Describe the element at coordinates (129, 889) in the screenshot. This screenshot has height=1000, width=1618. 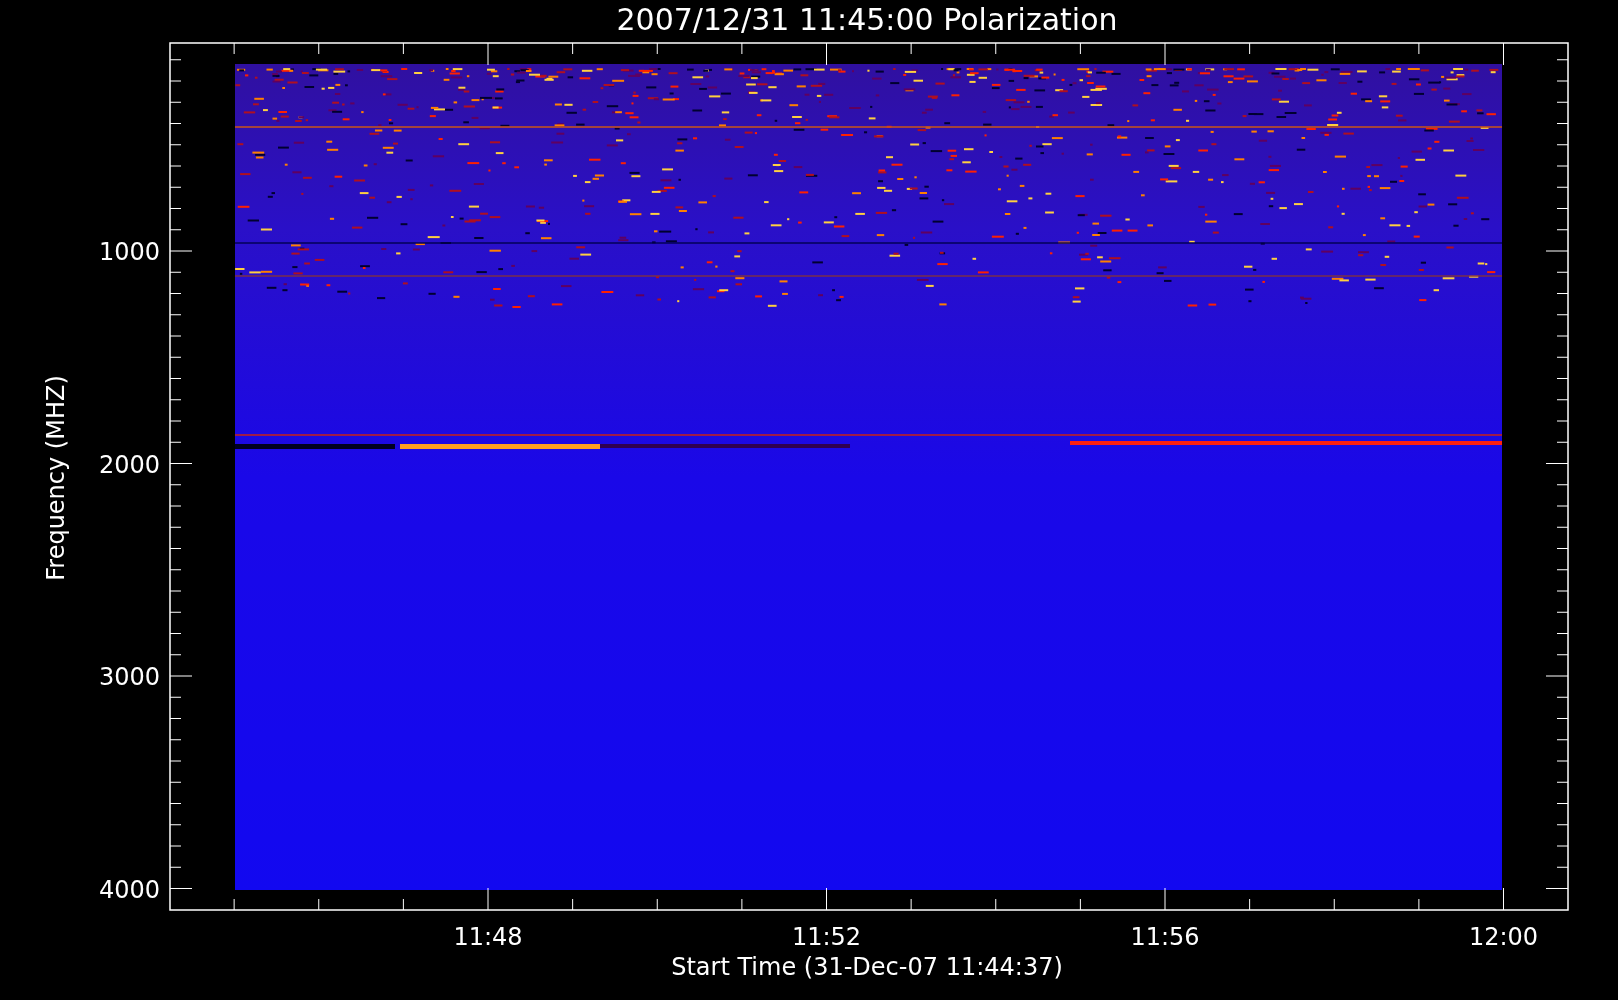
I see `y-tick-label: 4000` at that location.